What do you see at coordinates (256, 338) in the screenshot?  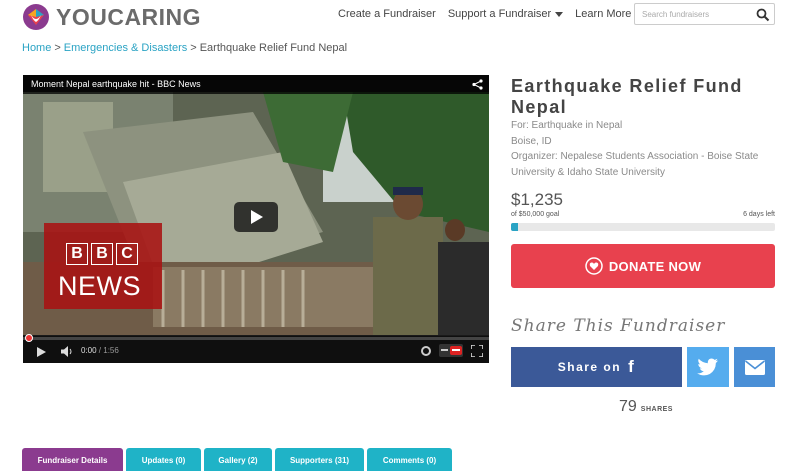 I see `video-progress-bar` at bounding box center [256, 338].